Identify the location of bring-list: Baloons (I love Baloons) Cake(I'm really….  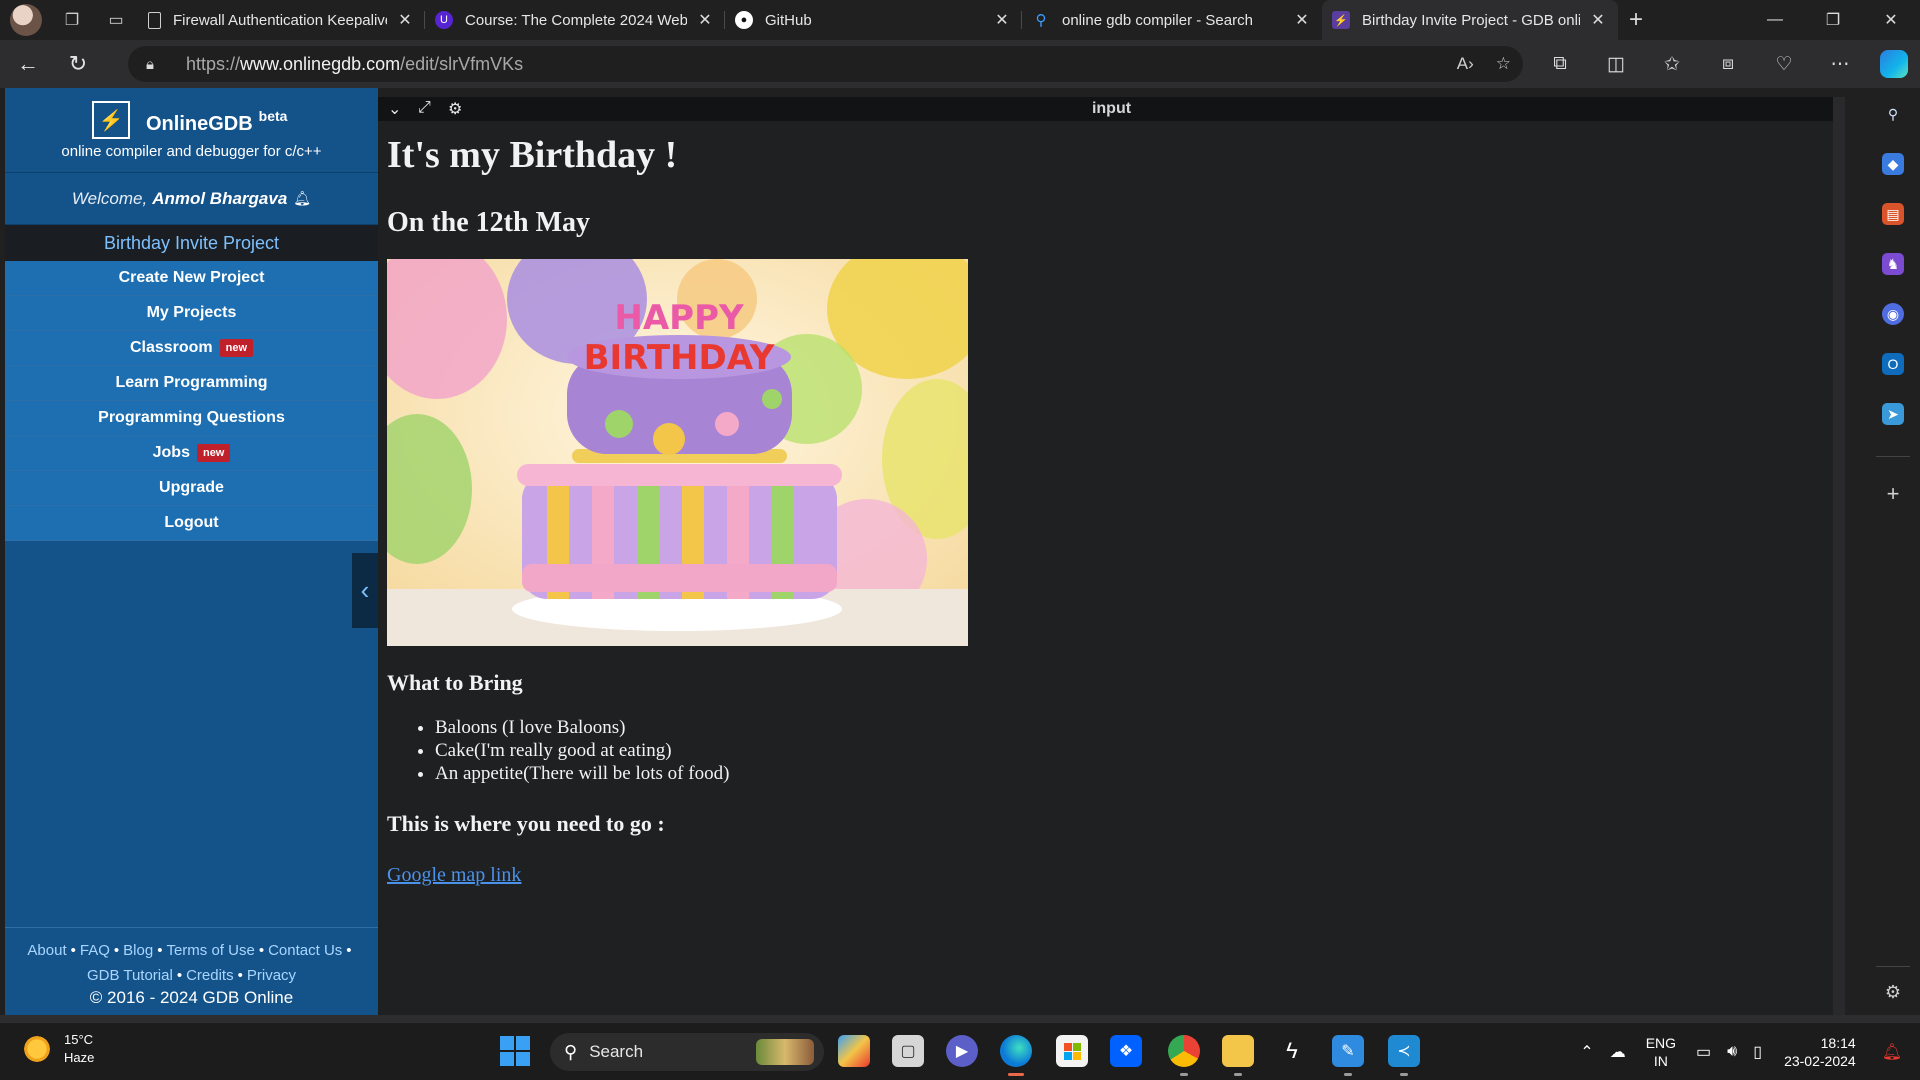
(701, 750).